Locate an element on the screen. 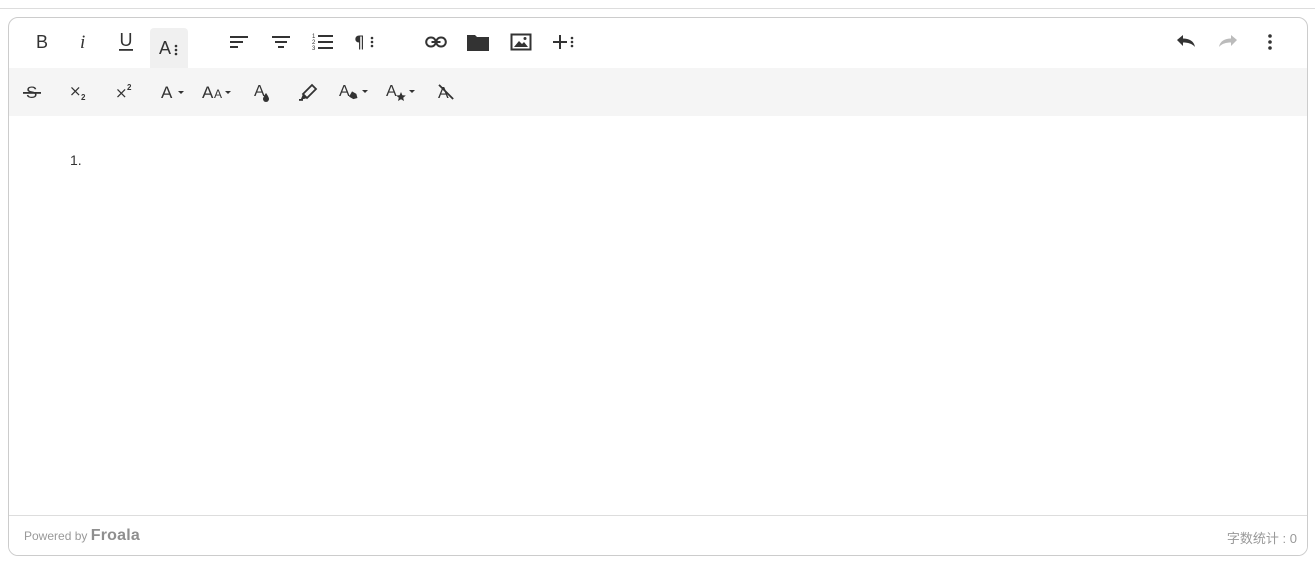  more-text-icon: A is located at coordinates (168, 48).